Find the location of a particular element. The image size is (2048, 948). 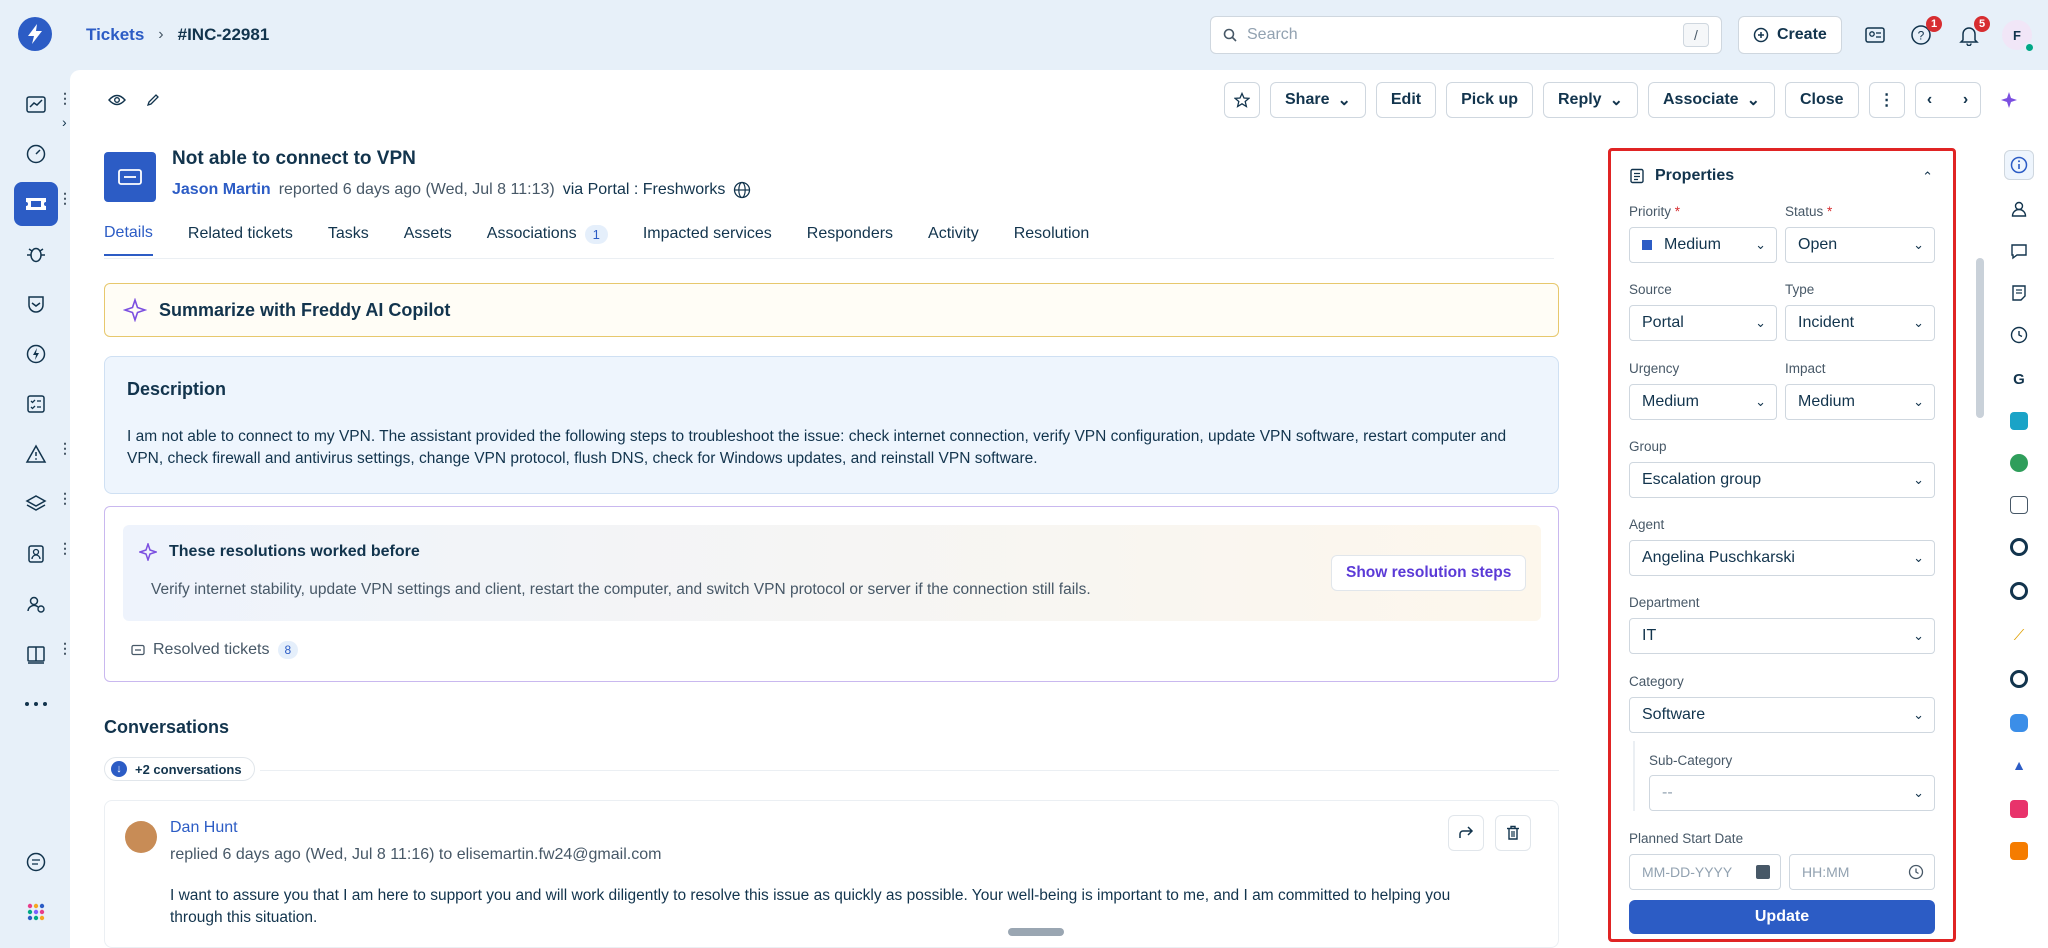

nav-releases-icon is located at coordinates (36, 354).